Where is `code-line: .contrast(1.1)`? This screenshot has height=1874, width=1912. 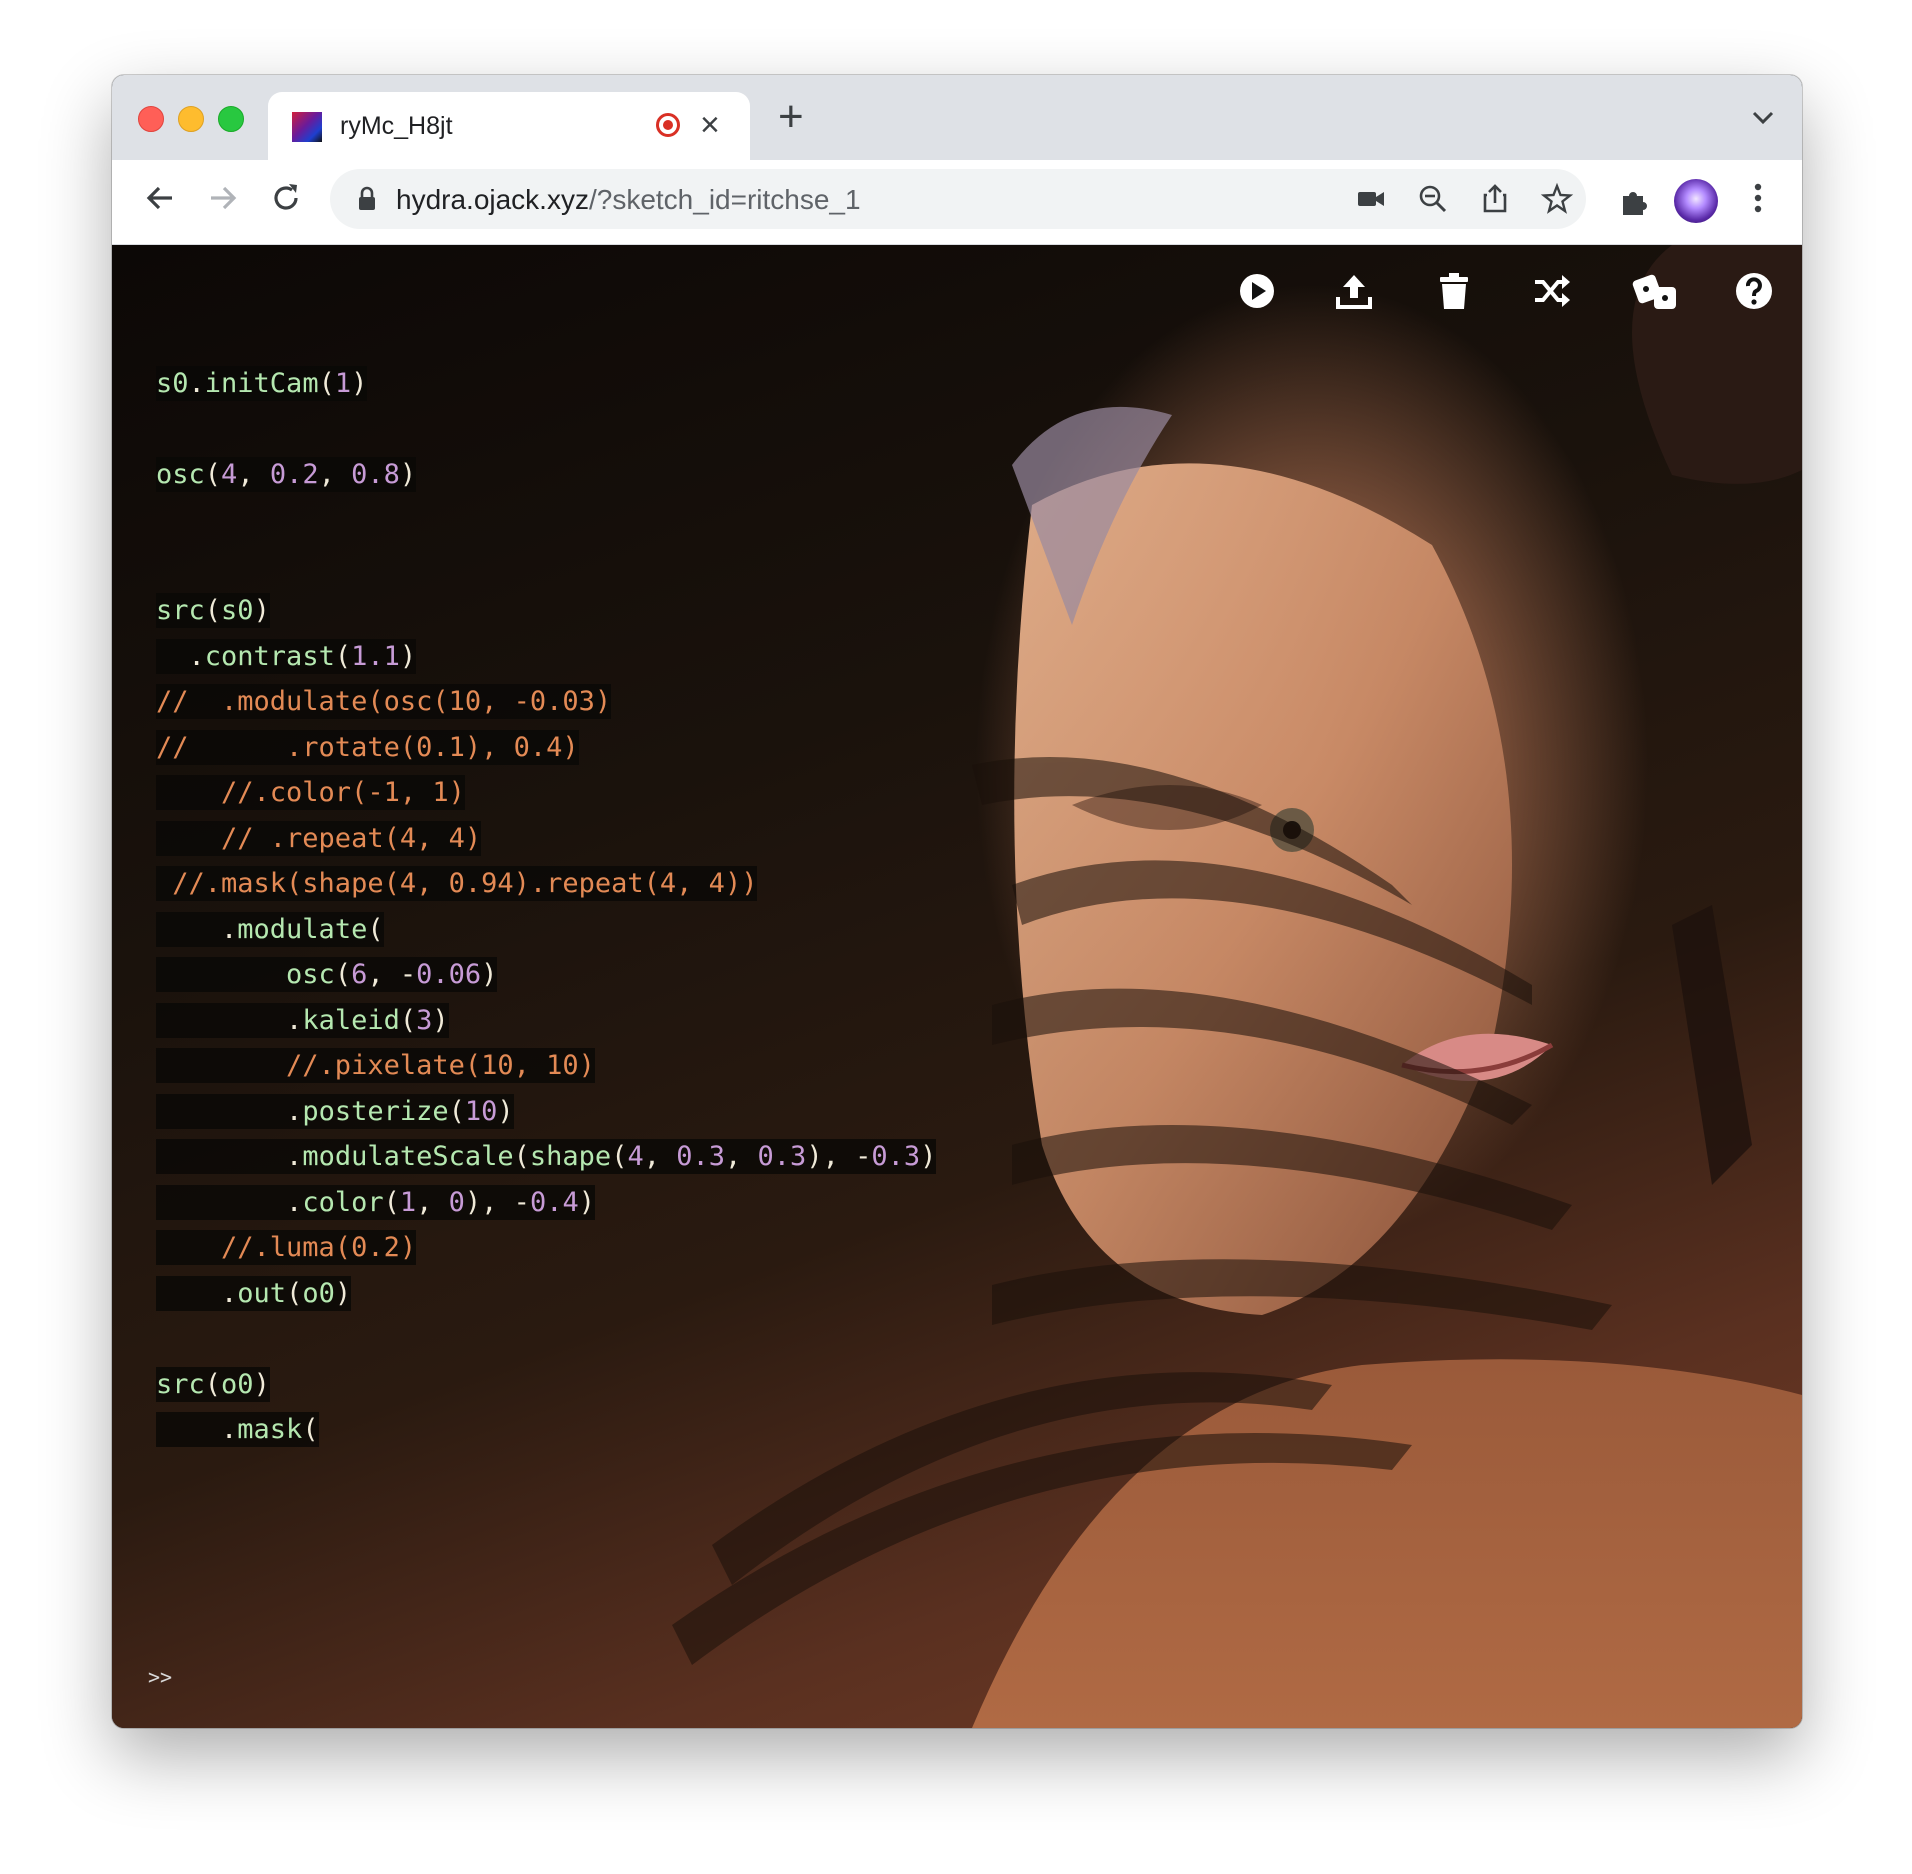 code-line: .contrast(1.1) is located at coordinates (546, 657).